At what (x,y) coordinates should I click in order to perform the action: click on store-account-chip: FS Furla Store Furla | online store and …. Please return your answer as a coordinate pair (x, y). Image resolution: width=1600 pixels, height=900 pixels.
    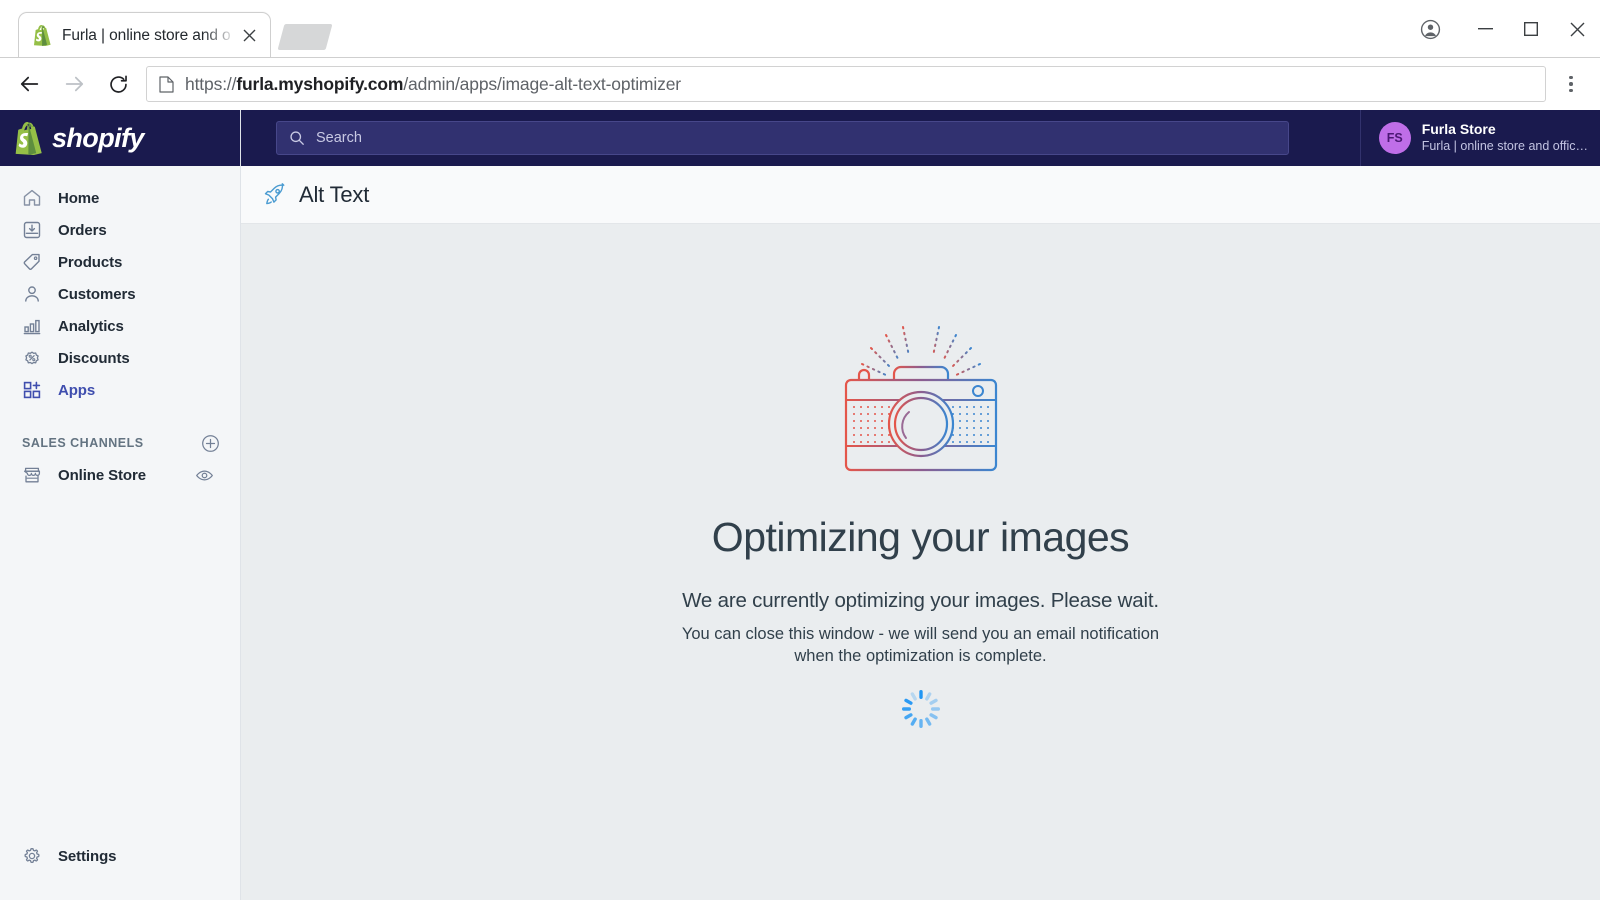
    Looking at the image, I should click on (1479, 138).